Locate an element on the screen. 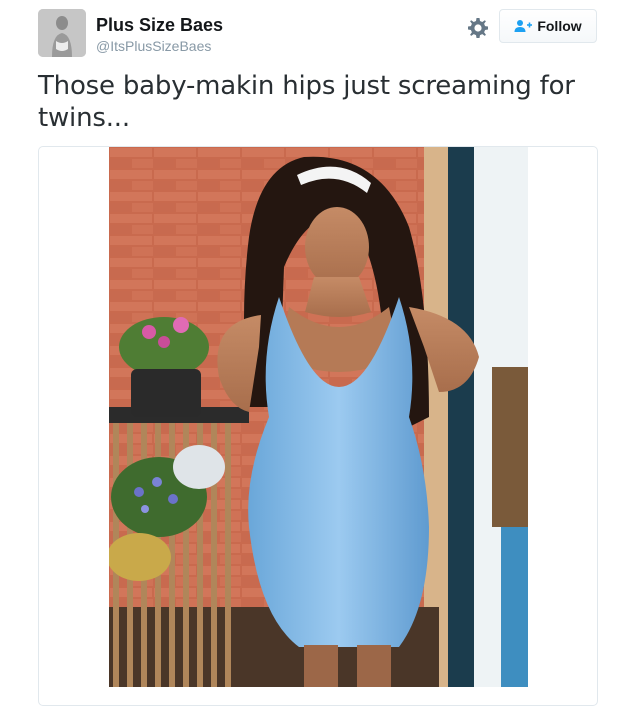  avatar-image is located at coordinates (62, 33).